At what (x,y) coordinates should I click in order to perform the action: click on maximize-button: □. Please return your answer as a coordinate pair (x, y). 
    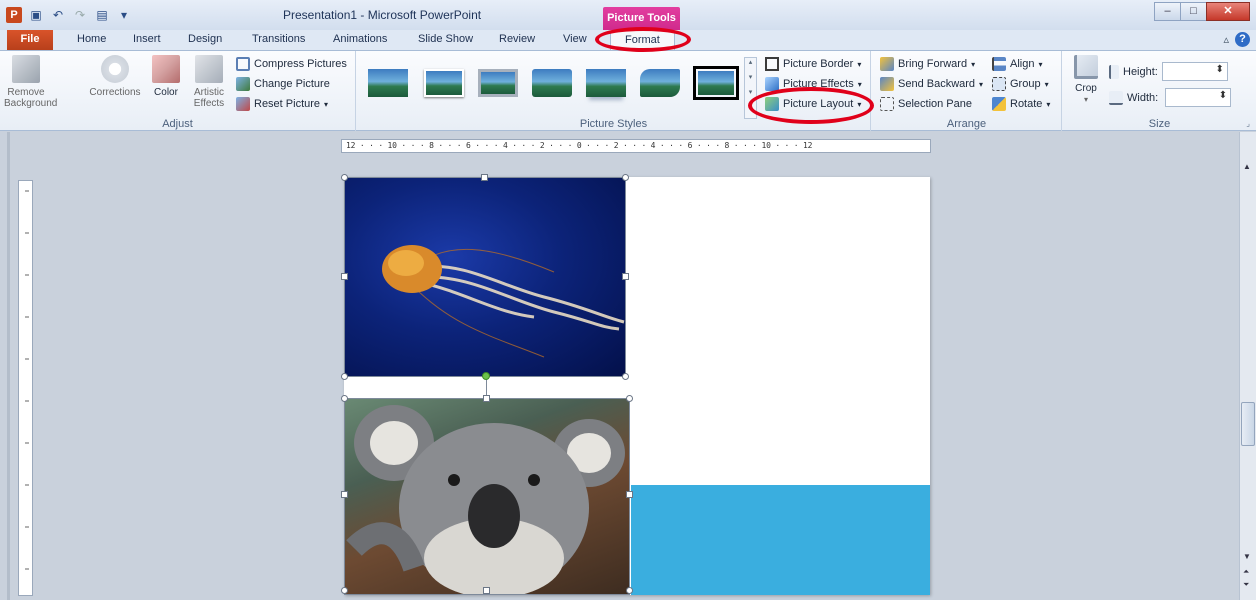
    Looking at the image, I should click on (1193, 11).